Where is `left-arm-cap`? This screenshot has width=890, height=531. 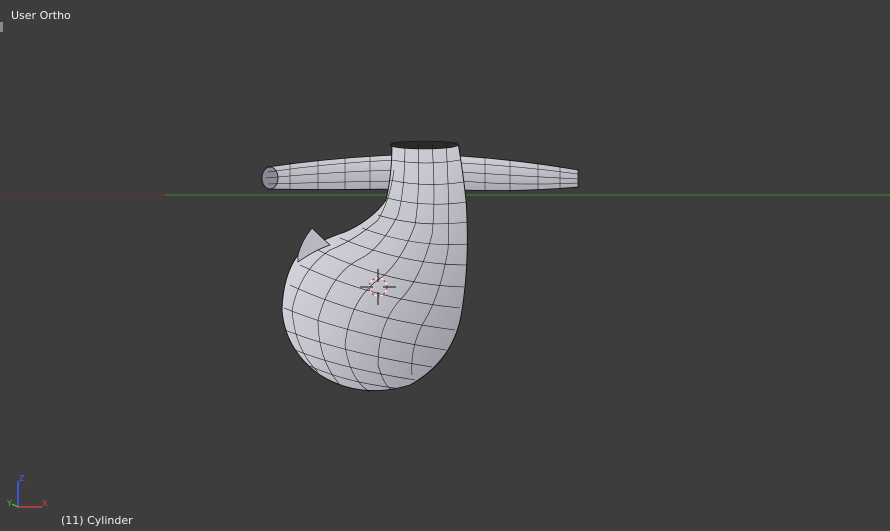
left-arm-cap is located at coordinates (270, 178).